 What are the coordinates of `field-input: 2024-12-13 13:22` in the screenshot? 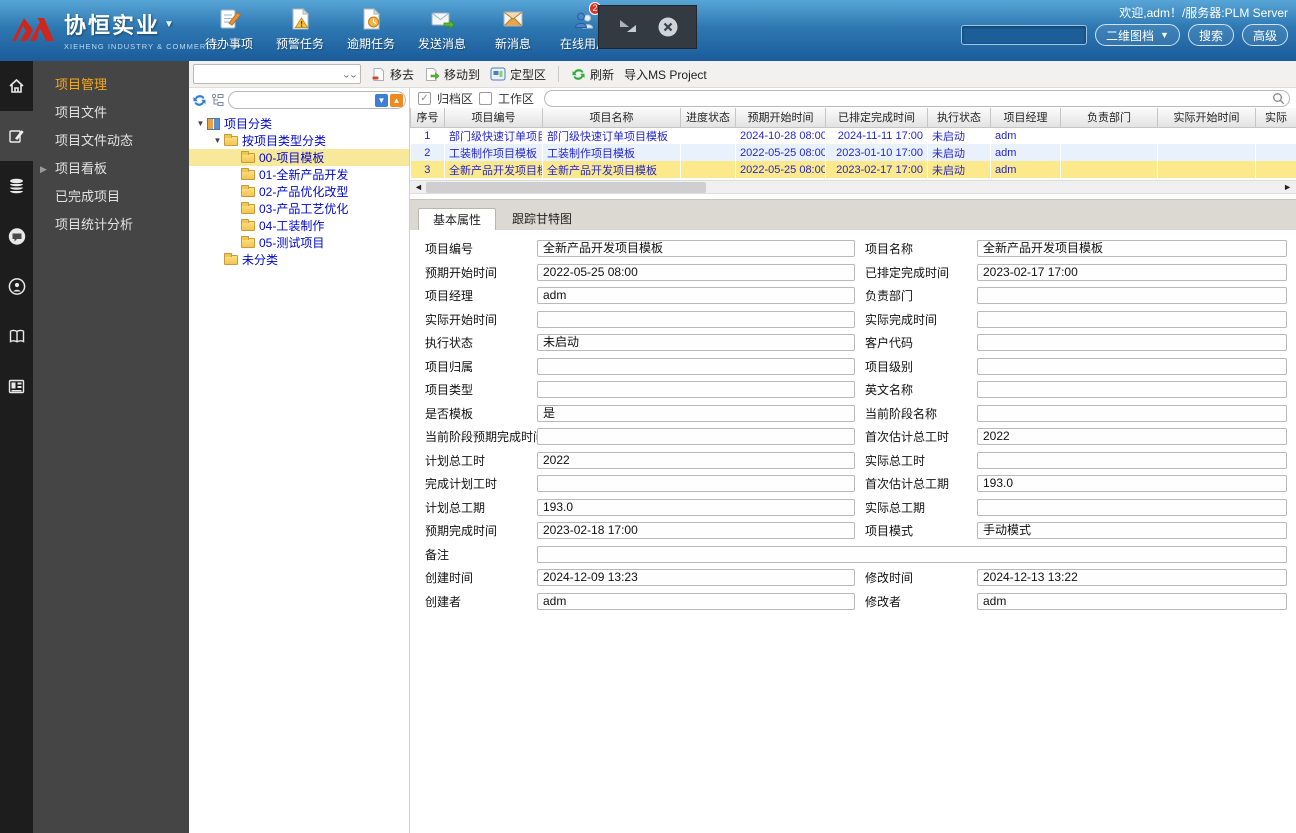 It's located at (1132, 578).